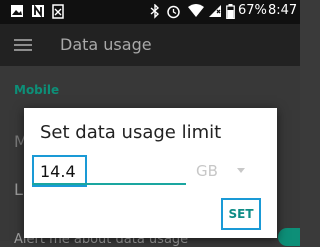 Image resolution: width=320 pixels, height=247 pixels. Describe the element at coordinates (173, 12) in the screenshot. I see `alarm-icon` at that location.